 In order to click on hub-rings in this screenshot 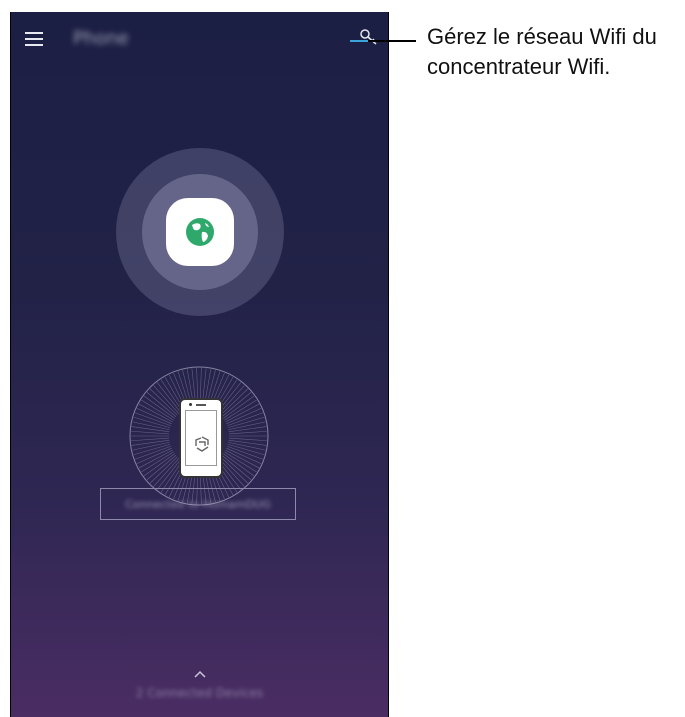, I will do `click(200, 327)`.